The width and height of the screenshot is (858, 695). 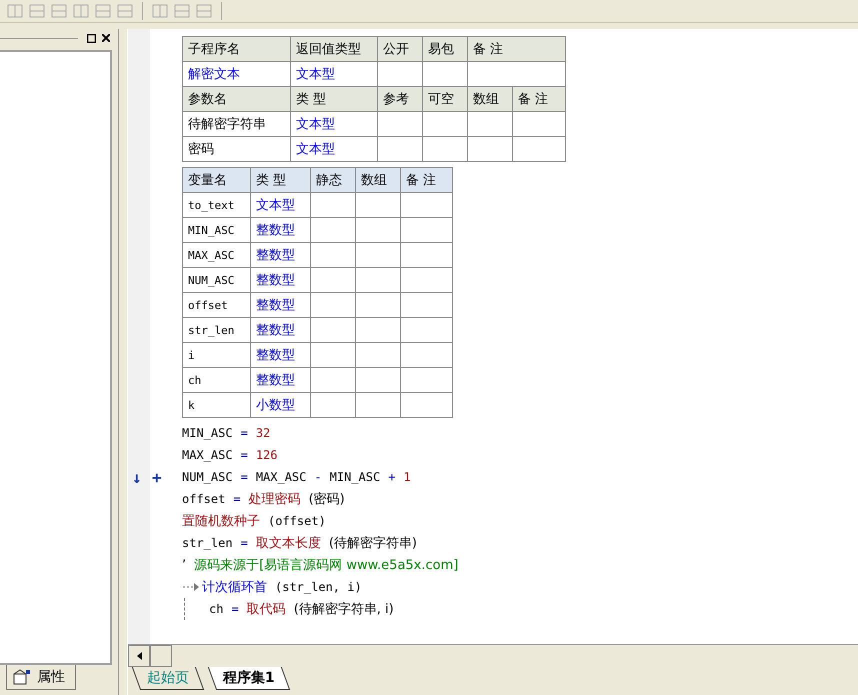 What do you see at coordinates (234, 587) in the screenshot?
I see `code-token: 计次循环首` at bounding box center [234, 587].